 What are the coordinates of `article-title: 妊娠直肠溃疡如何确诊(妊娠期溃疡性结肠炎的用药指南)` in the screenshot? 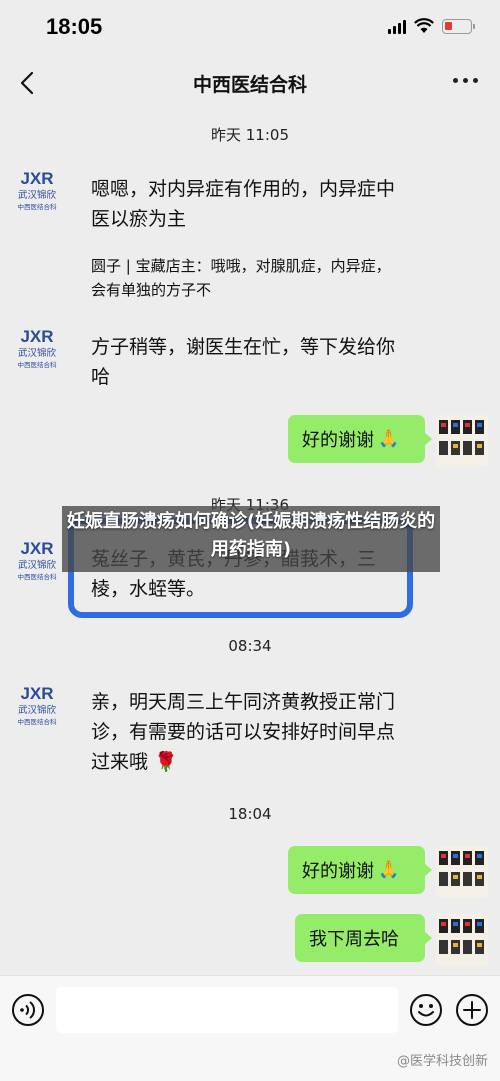 It's located at (251, 535).